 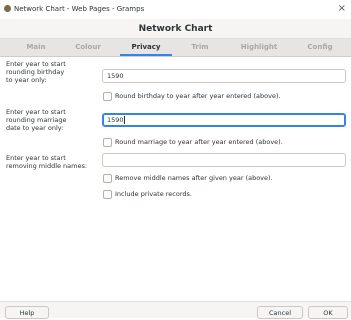 What do you see at coordinates (107, 178) in the screenshot?
I see `remove-middle-names-checkbox` at bounding box center [107, 178].